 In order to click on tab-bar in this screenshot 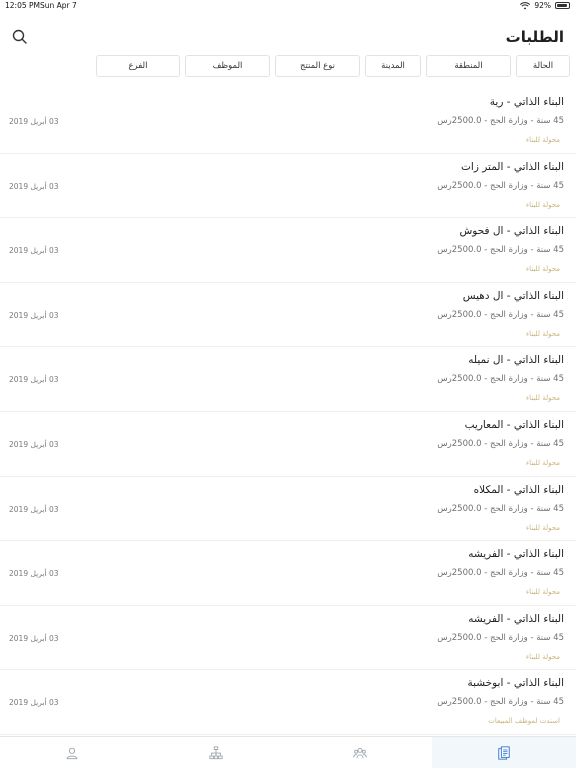, I will do `click(288, 752)`.